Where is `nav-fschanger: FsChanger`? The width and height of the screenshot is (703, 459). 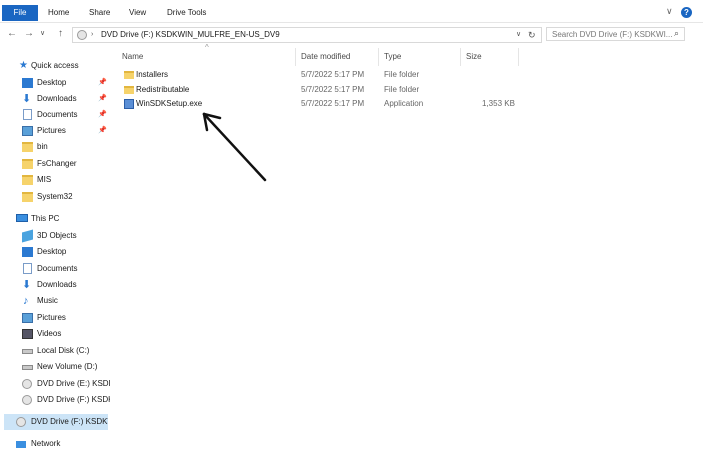 nav-fschanger: FsChanger is located at coordinates (55, 164).